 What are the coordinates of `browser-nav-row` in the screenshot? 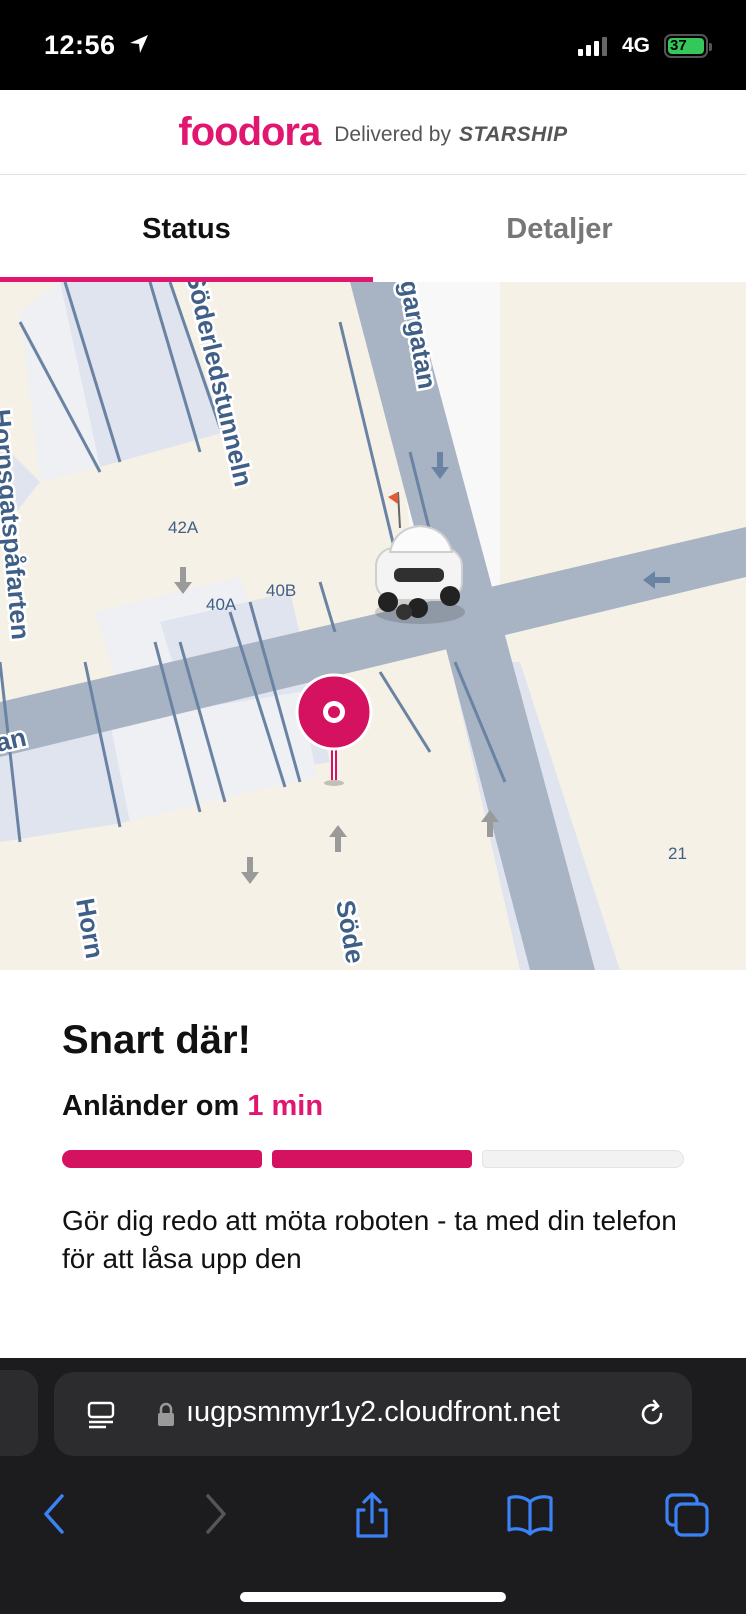 It's located at (373, 1522).